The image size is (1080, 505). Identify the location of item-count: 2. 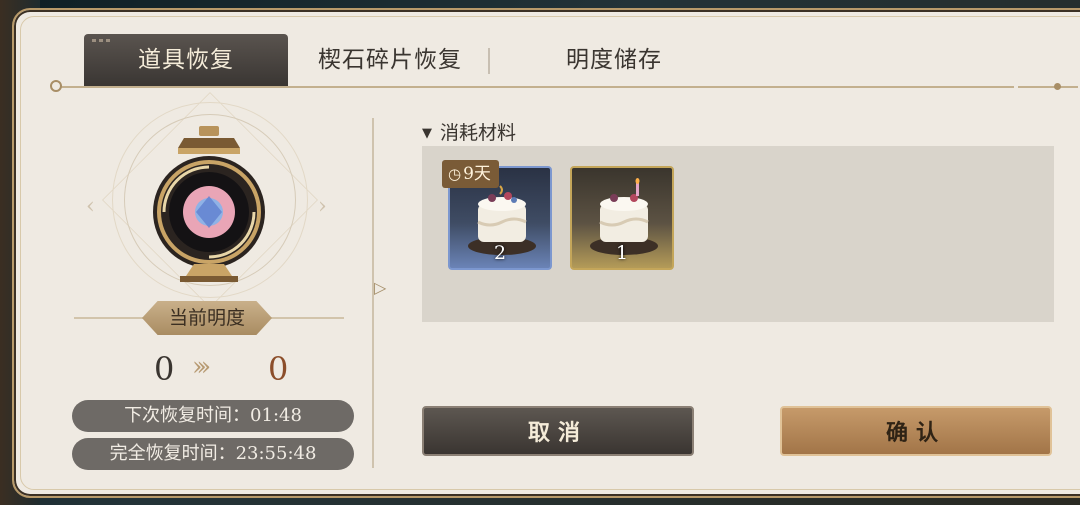
(500, 253).